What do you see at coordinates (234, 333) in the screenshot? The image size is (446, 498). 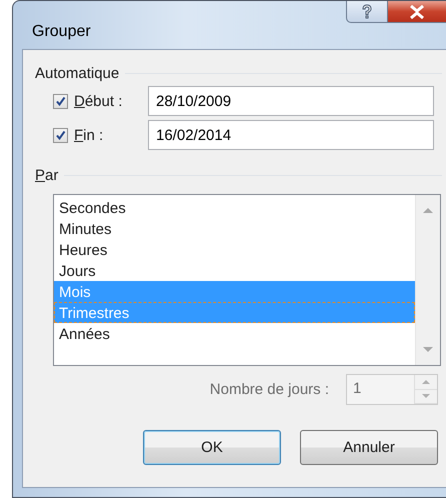 I see `list-item: Années` at bounding box center [234, 333].